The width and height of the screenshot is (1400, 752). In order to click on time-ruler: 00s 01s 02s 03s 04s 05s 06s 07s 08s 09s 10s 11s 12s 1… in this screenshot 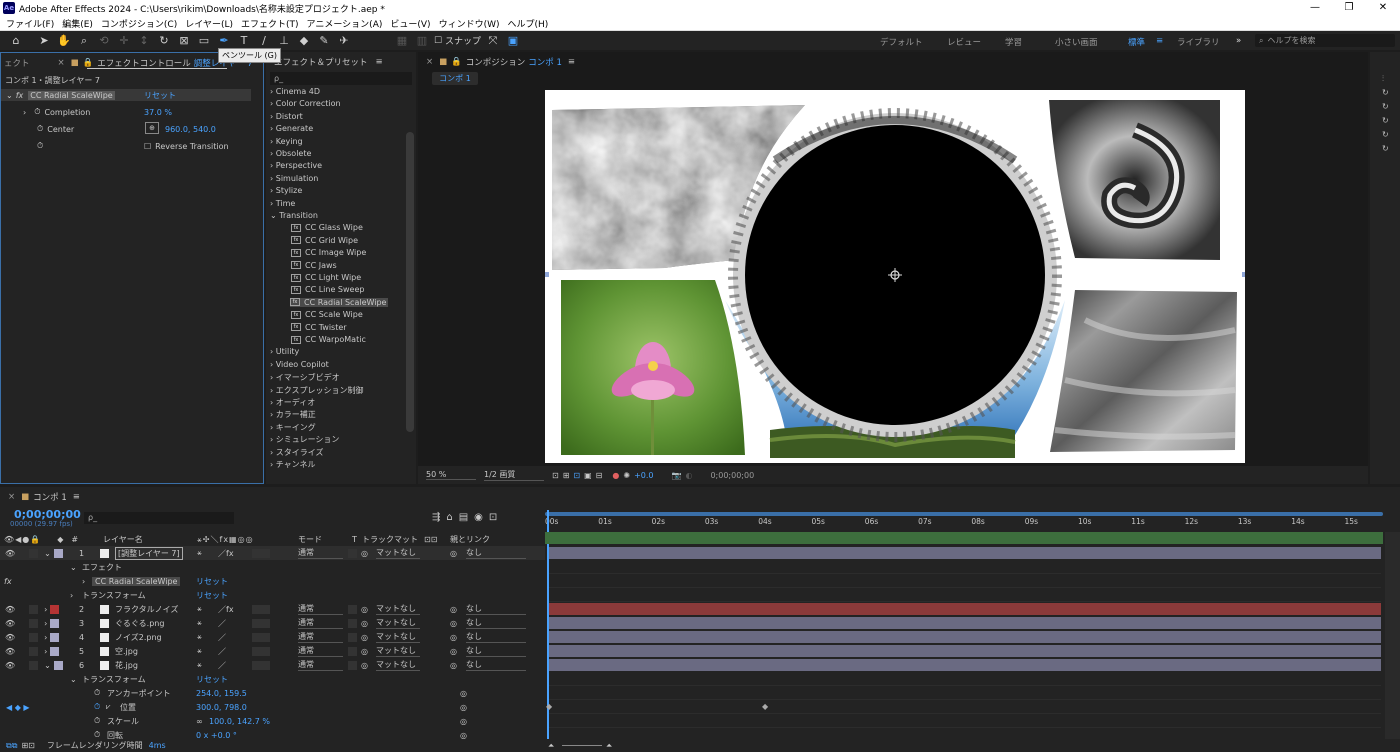, I will do `click(965, 521)`.